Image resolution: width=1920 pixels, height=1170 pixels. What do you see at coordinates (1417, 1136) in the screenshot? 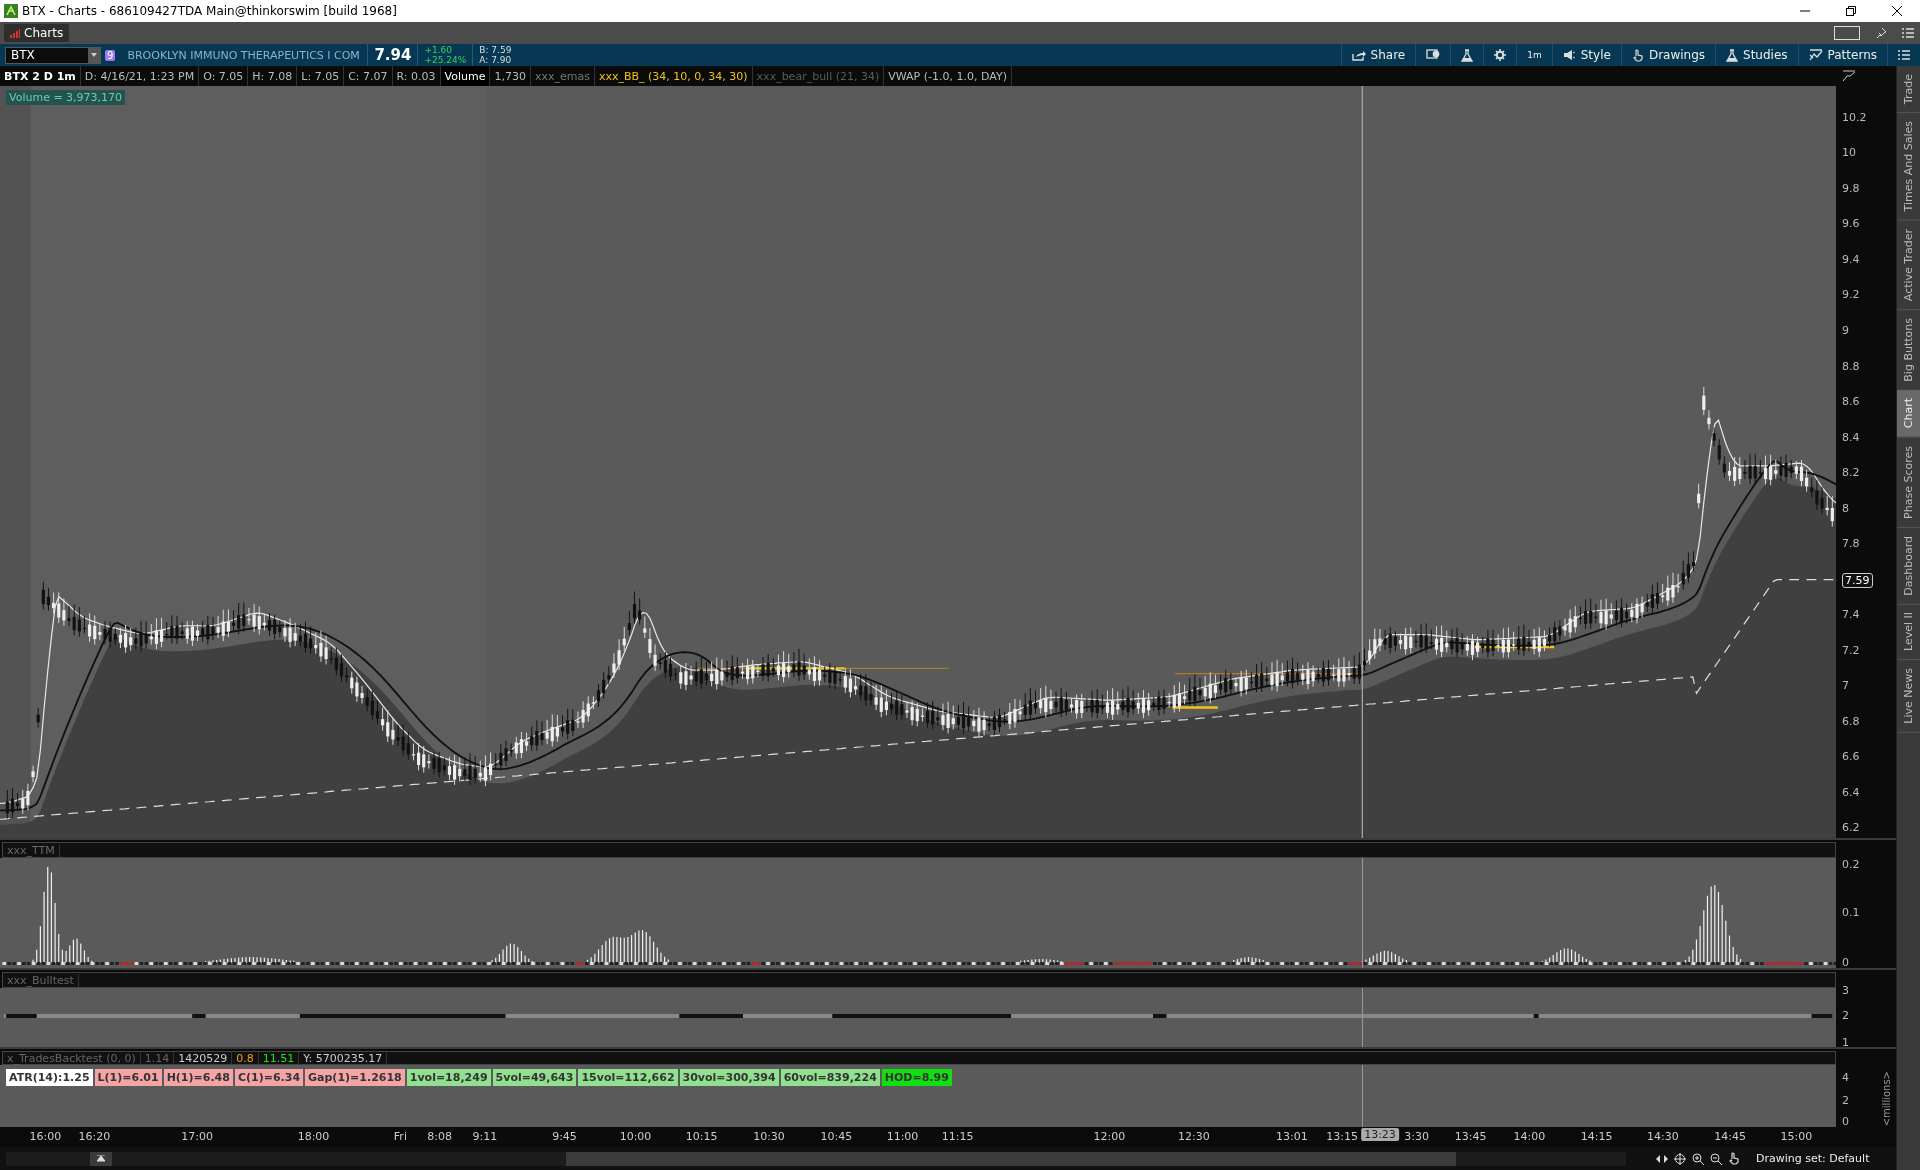
I see `time-label: 3:30` at bounding box center [1417, 1136].